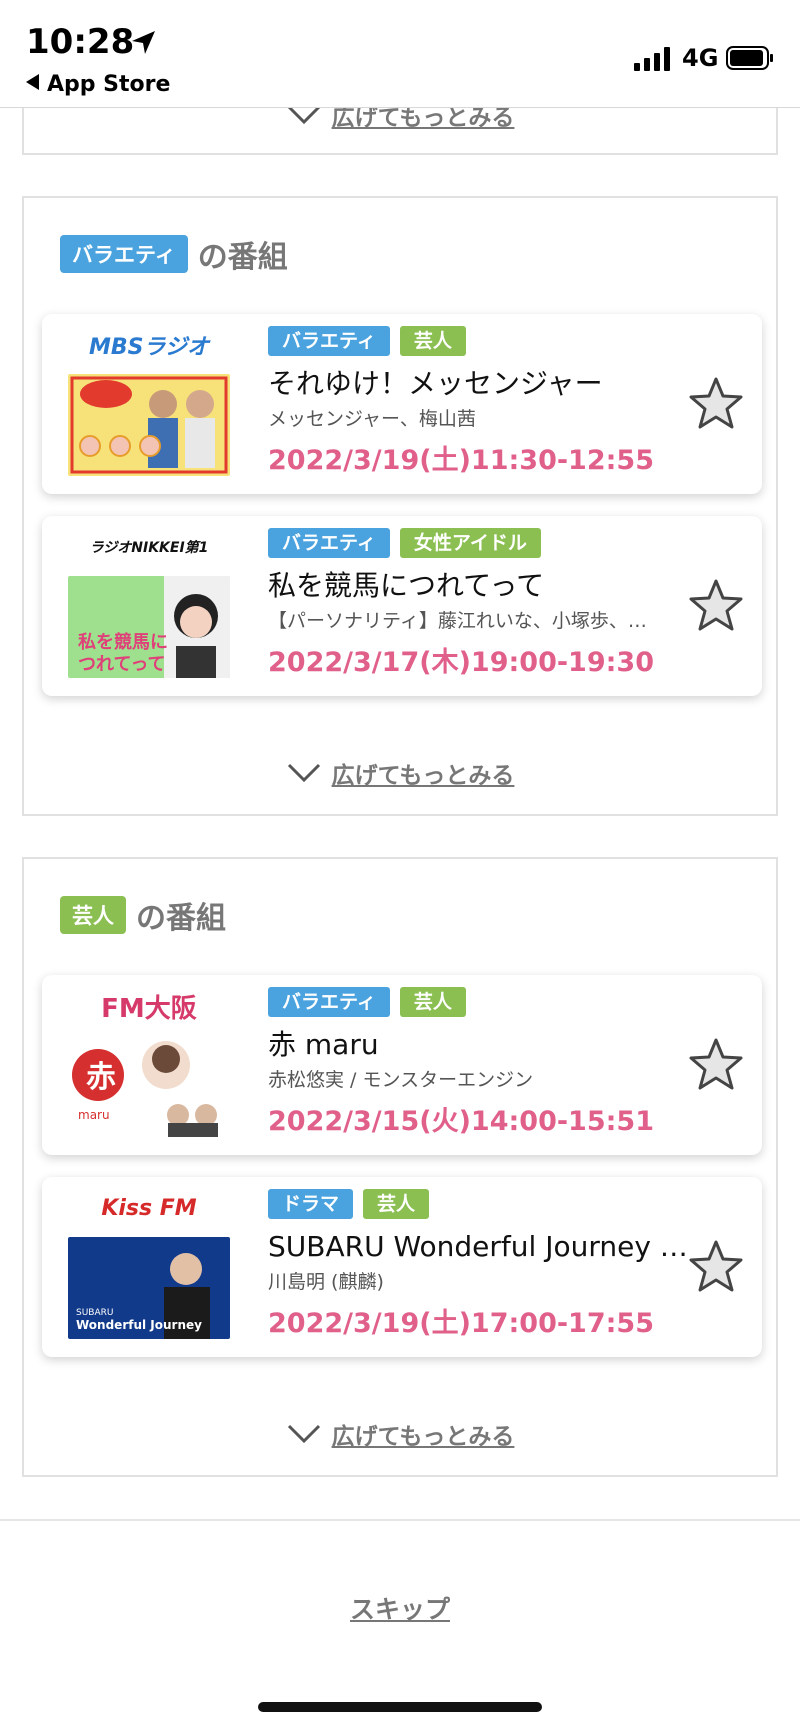 The image size is (800, 1732). I want to click on genre-tags: ドラマ 芸人, so click(353, 1204).